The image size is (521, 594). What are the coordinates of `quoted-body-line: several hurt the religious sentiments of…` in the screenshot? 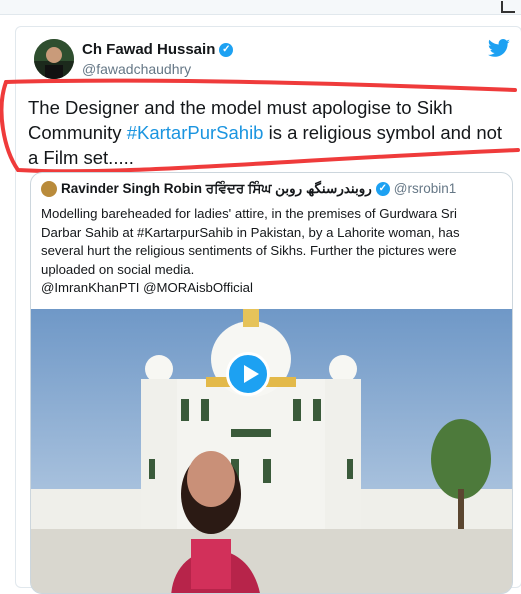 It's located at (249, 250).